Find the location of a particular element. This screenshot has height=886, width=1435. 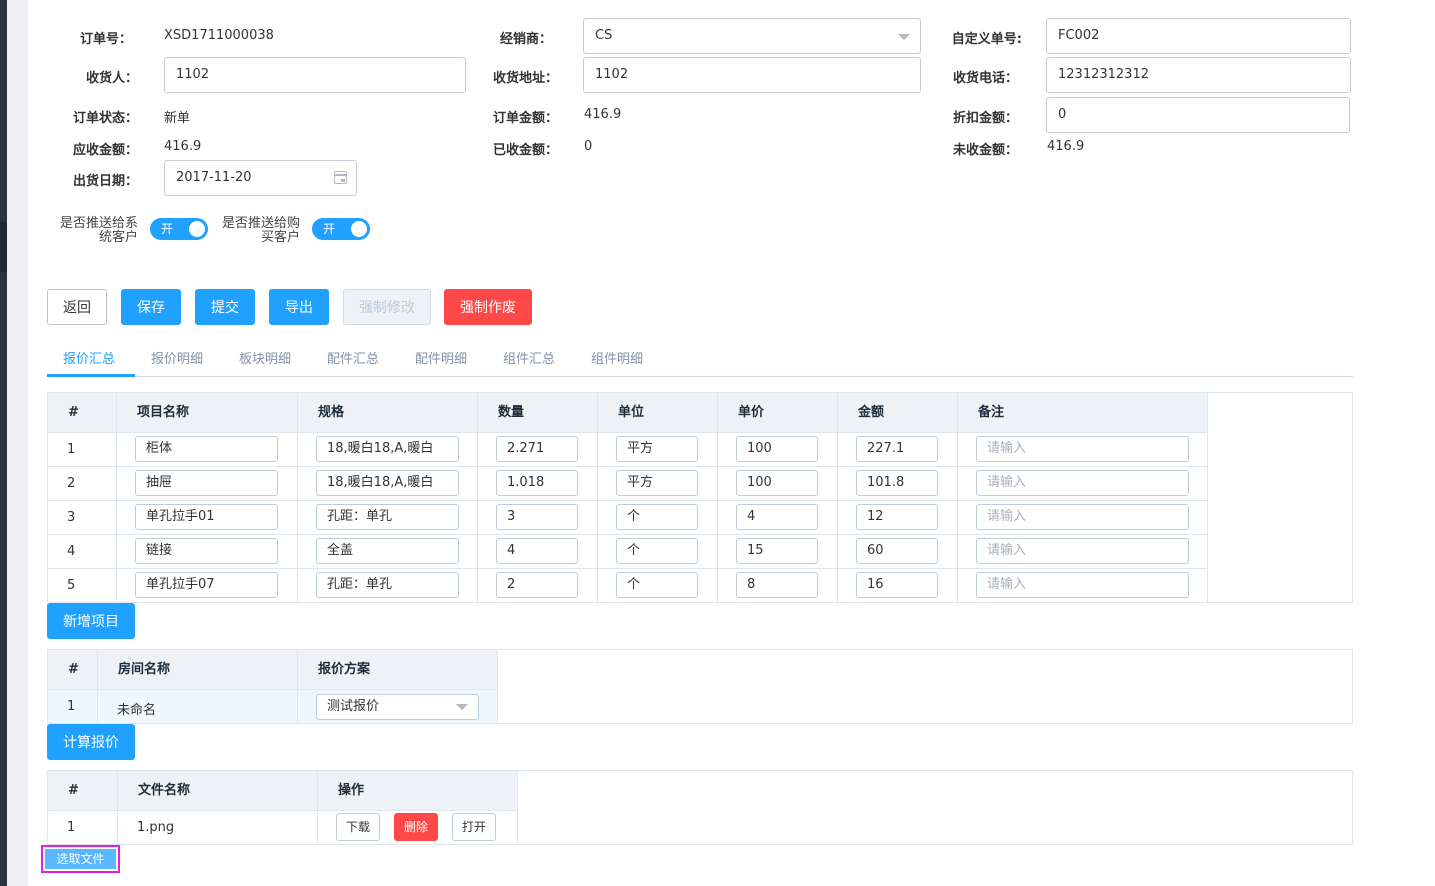

name-input: 链接 is located at coordinates (206, 551).